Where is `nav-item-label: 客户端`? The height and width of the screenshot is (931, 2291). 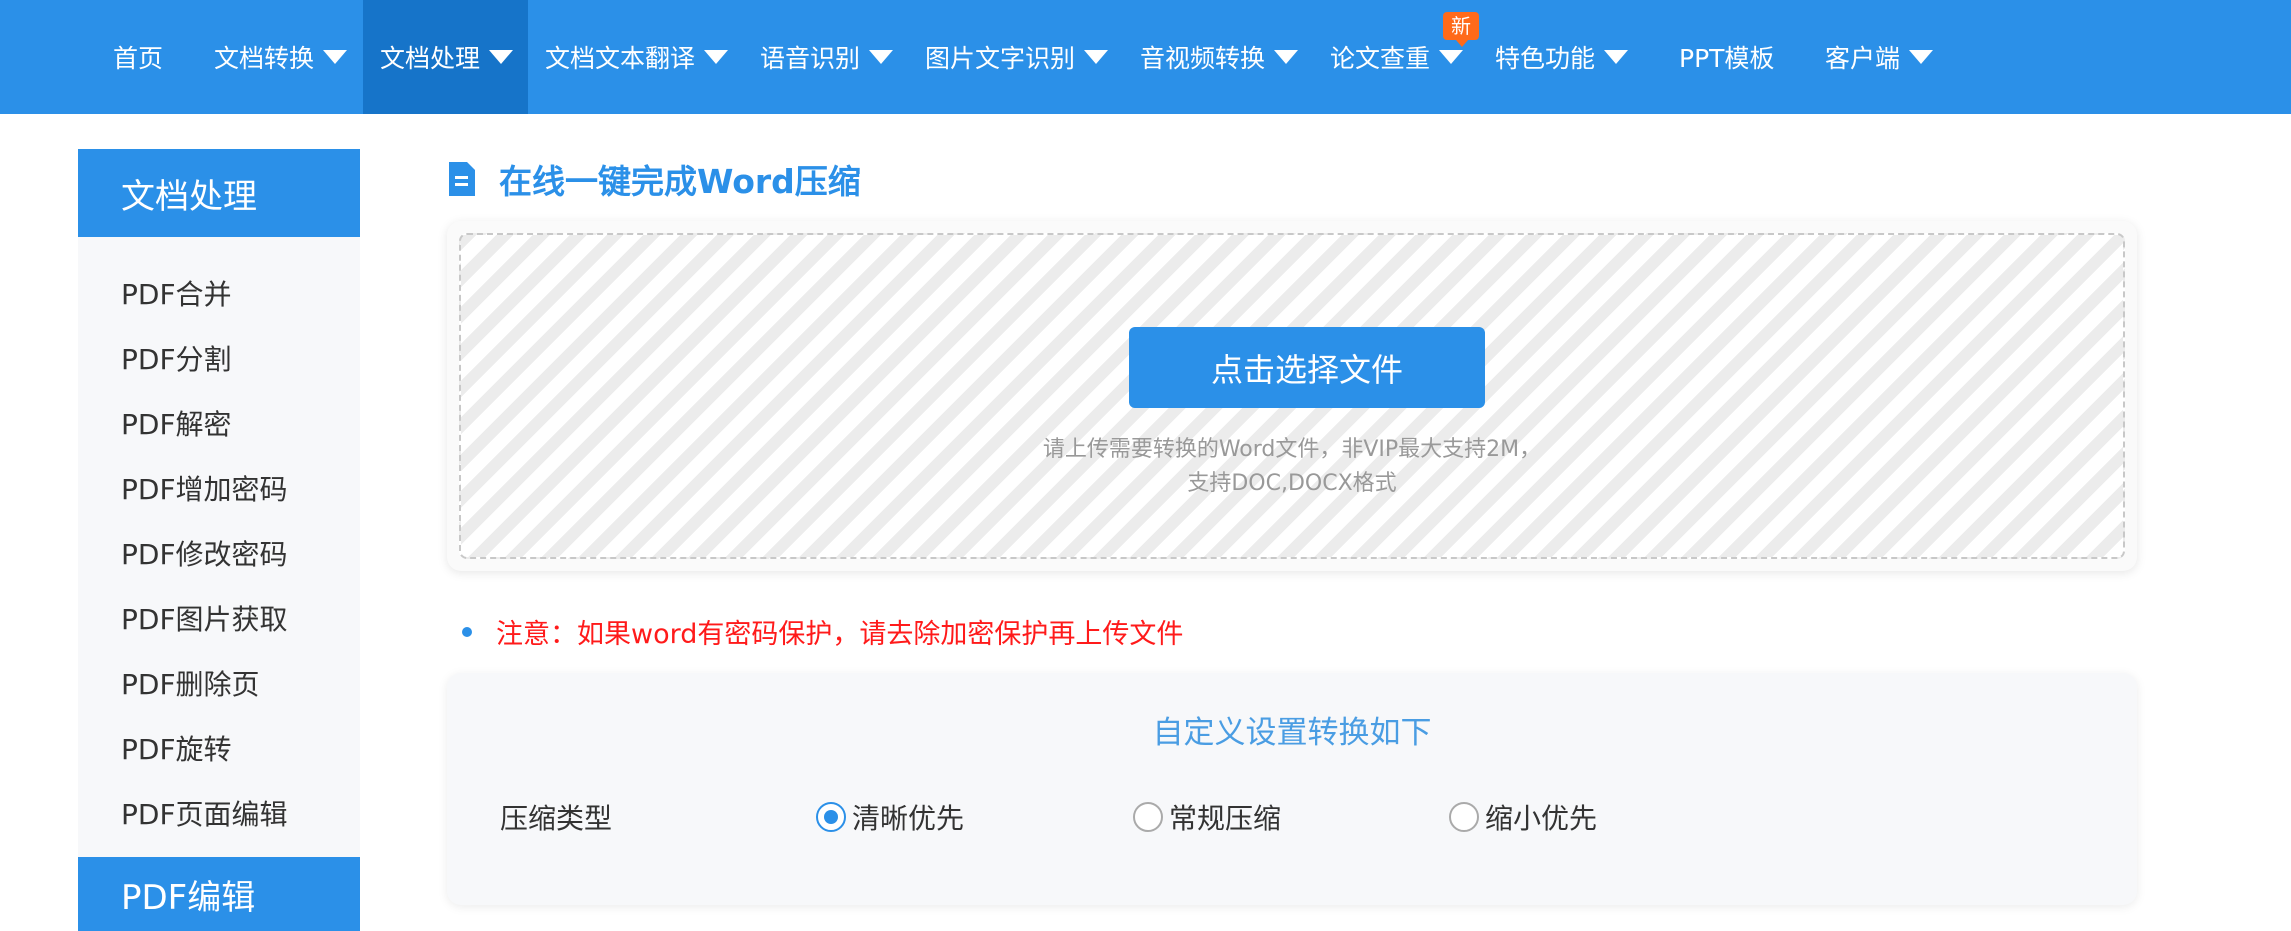
nav-item-label: 客户端 is located at coordinates (1863, 58).